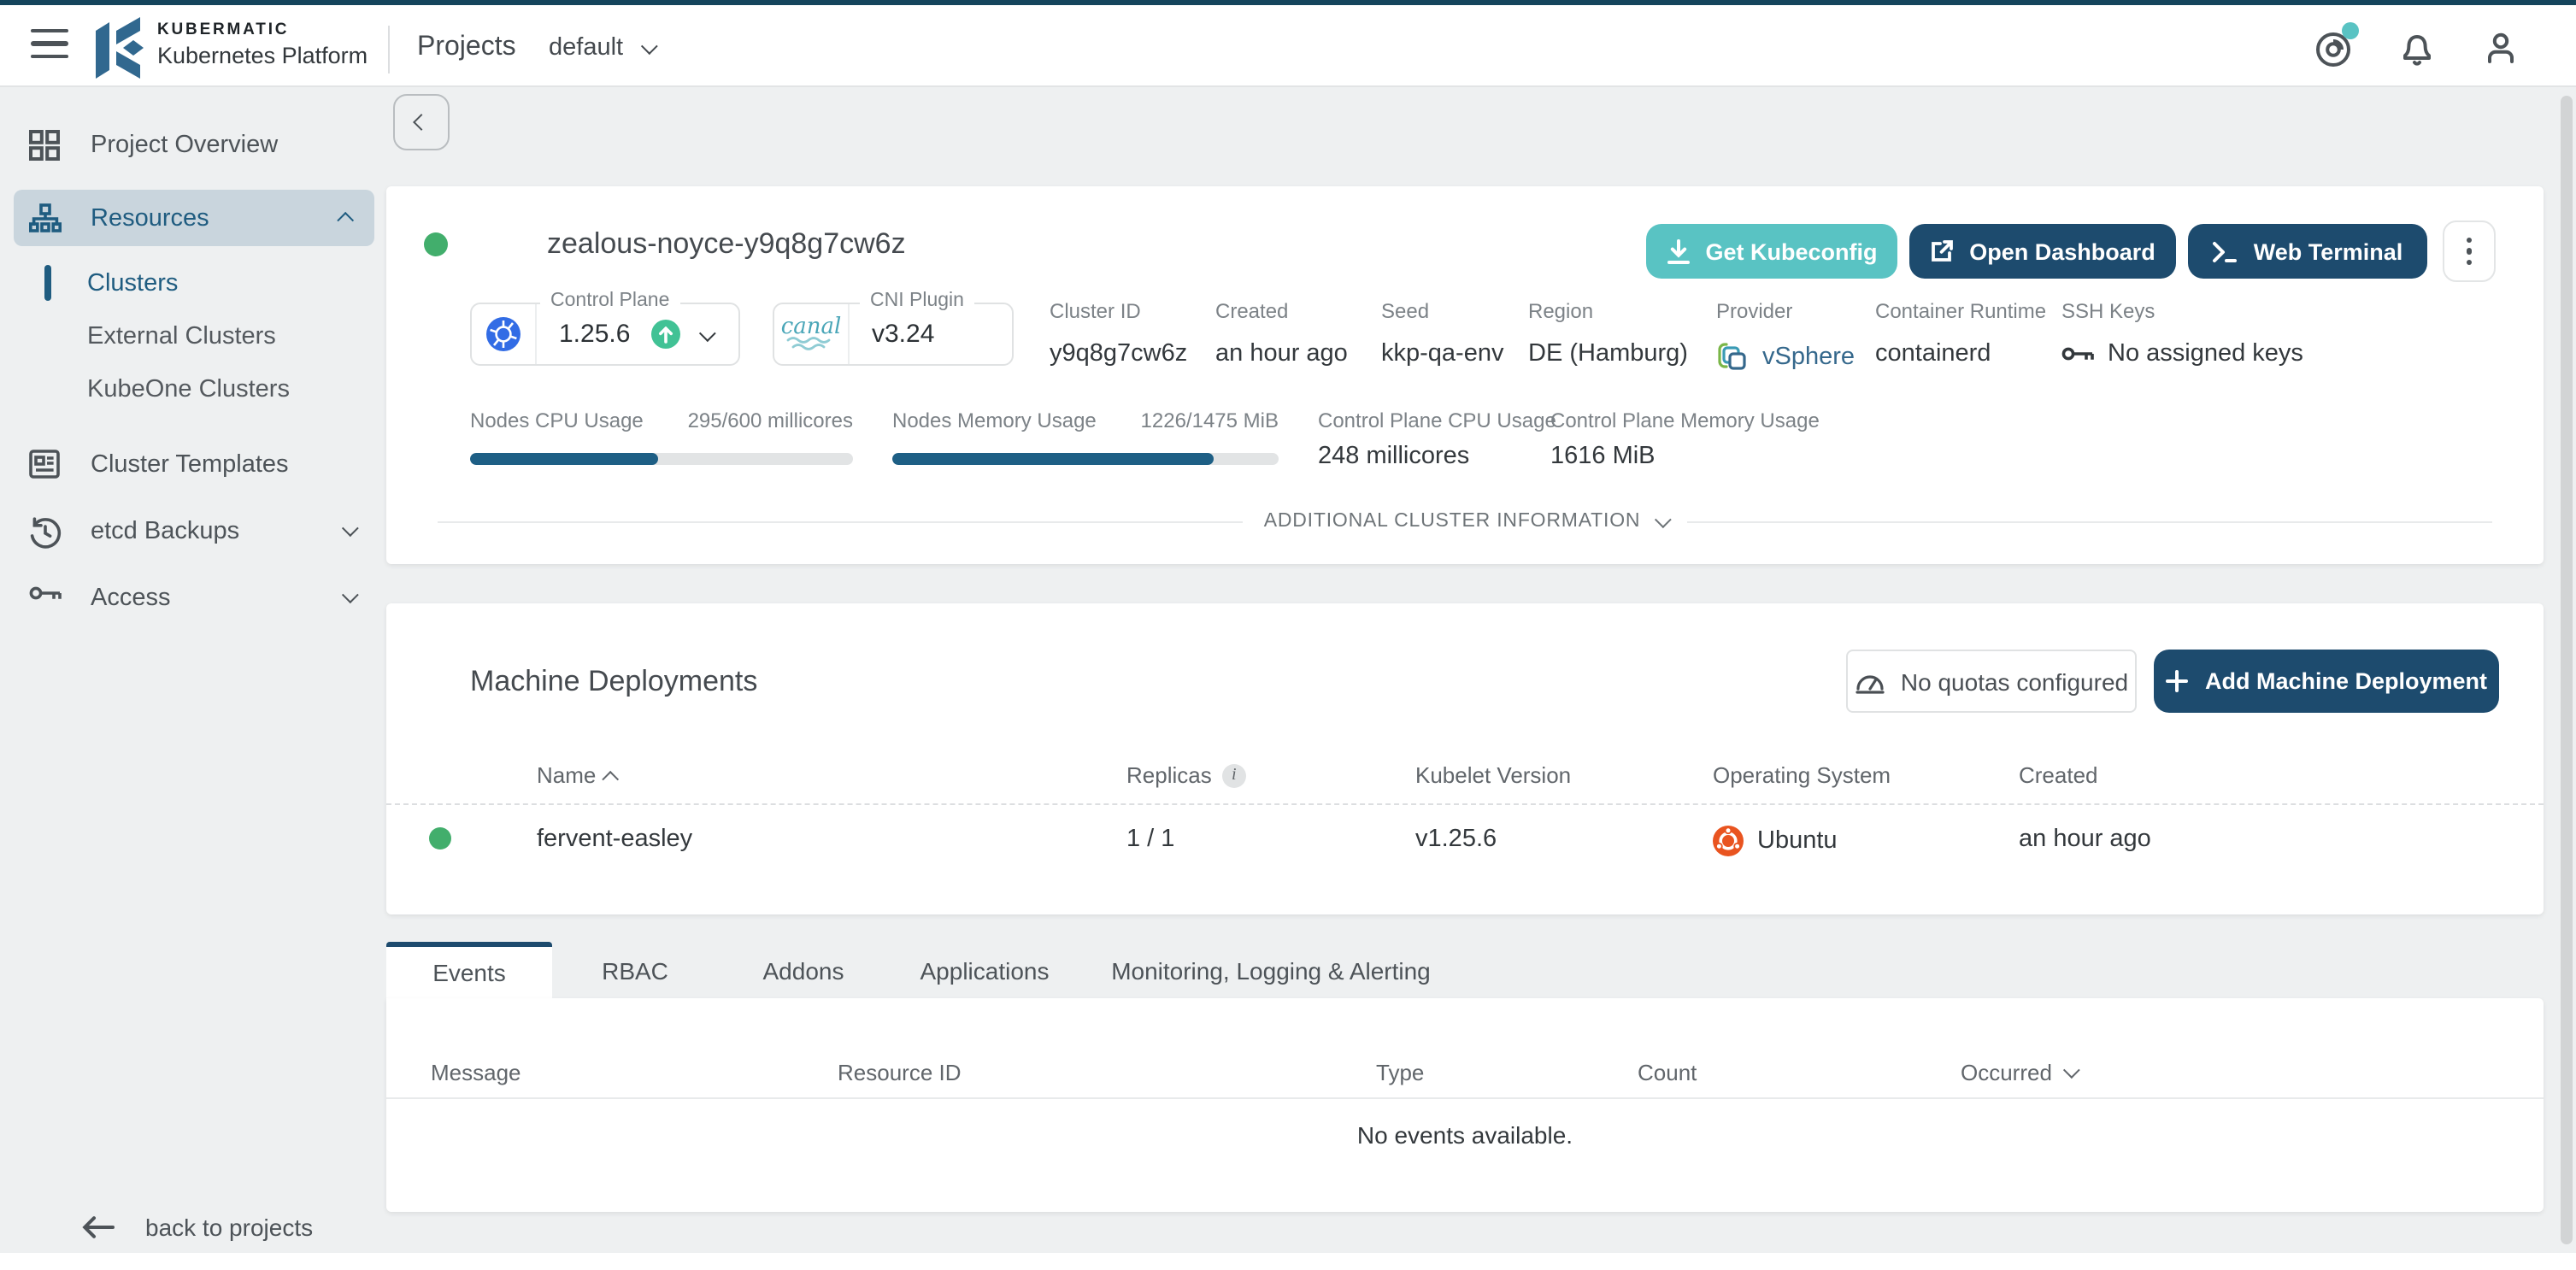  Describe the element at coordinates (120, 48) in the screenshot. I see `kubermatic-logo-icon` at that location.